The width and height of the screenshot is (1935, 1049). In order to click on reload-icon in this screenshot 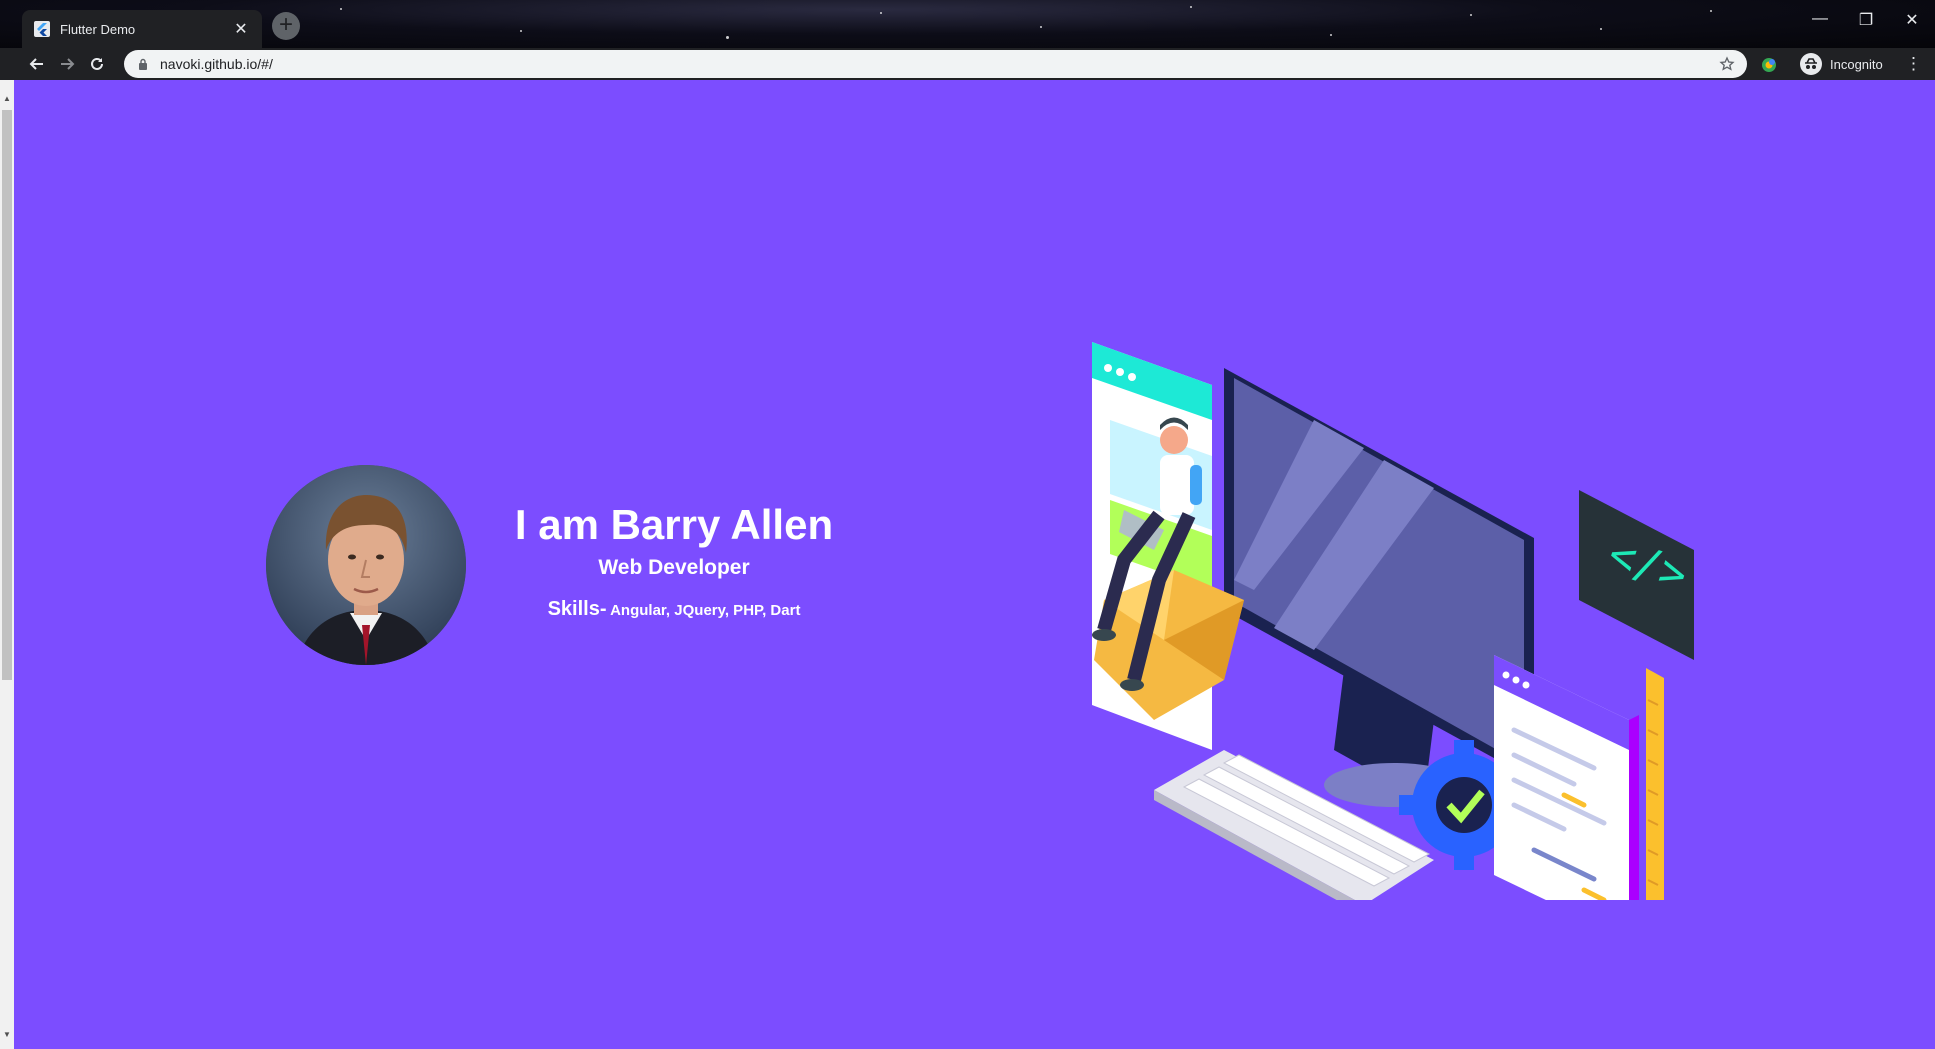, I will do `click(97, 63)`.